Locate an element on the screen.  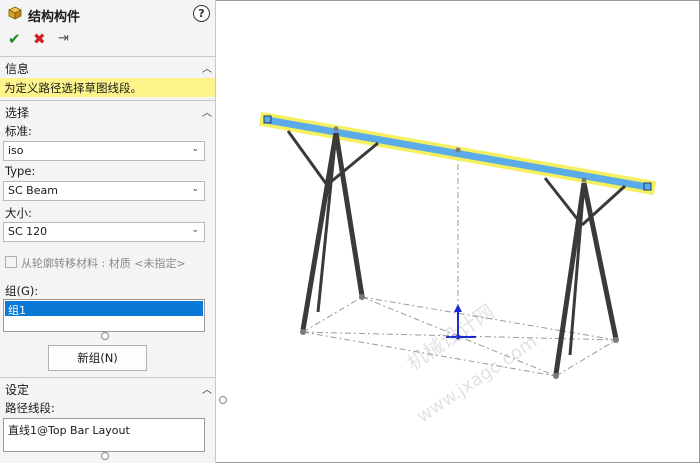
structural-member-icon is located at coordinates (15, 13).